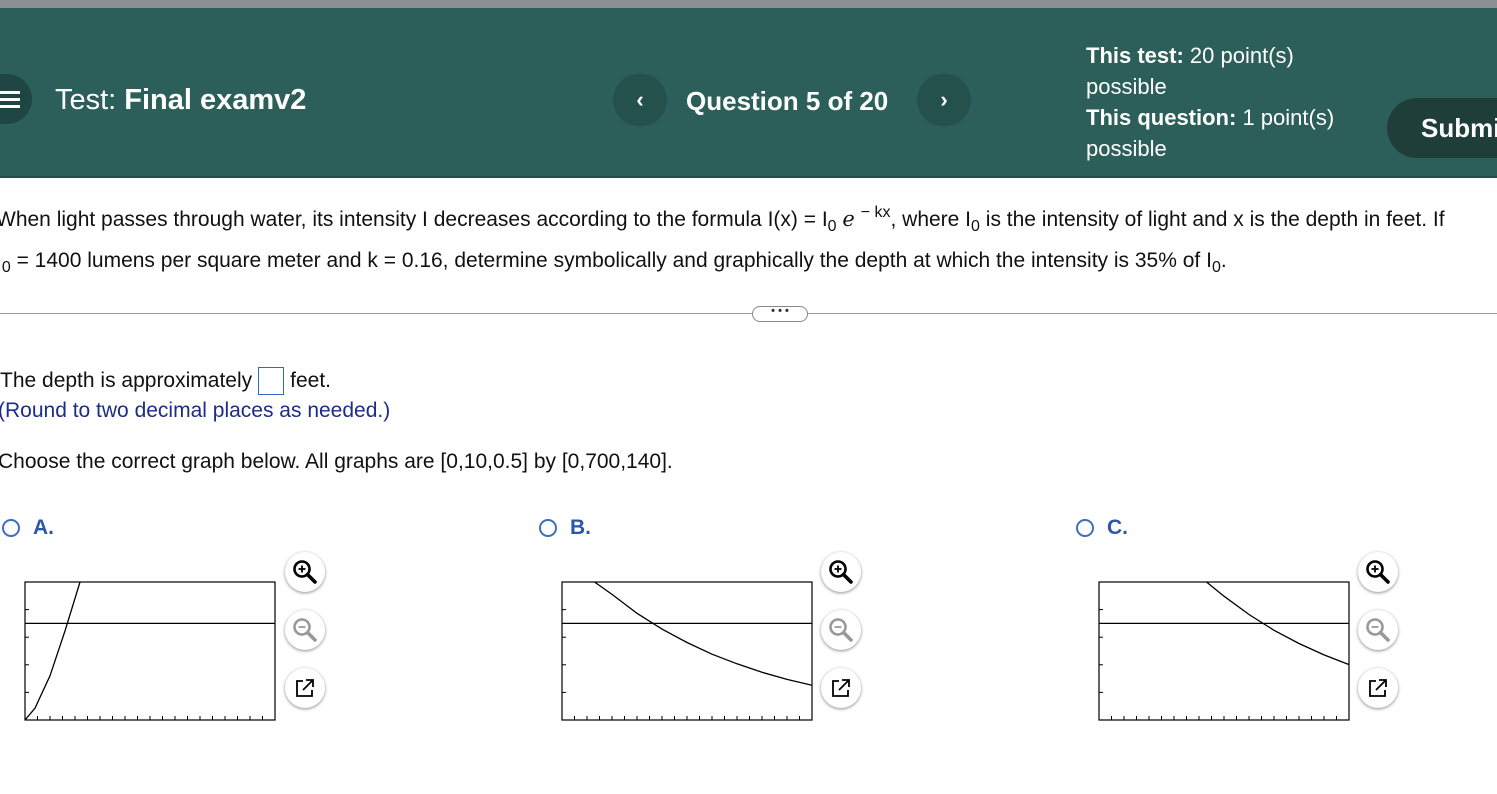 This screenshot has height=794, width=1497. Describe the element at coordinates (271, 381) in the screenshot. I see `depth-answer-input` at that location.